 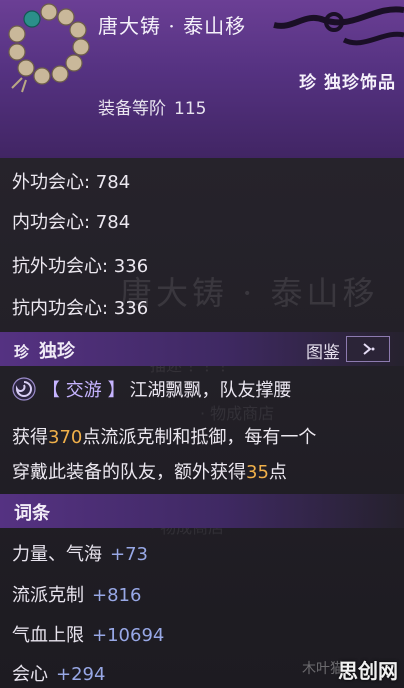 What do you see at coordinates (22, 352) in the screenshot?
I see `rarity-mark: 珍` at bounding box center [22, 352].